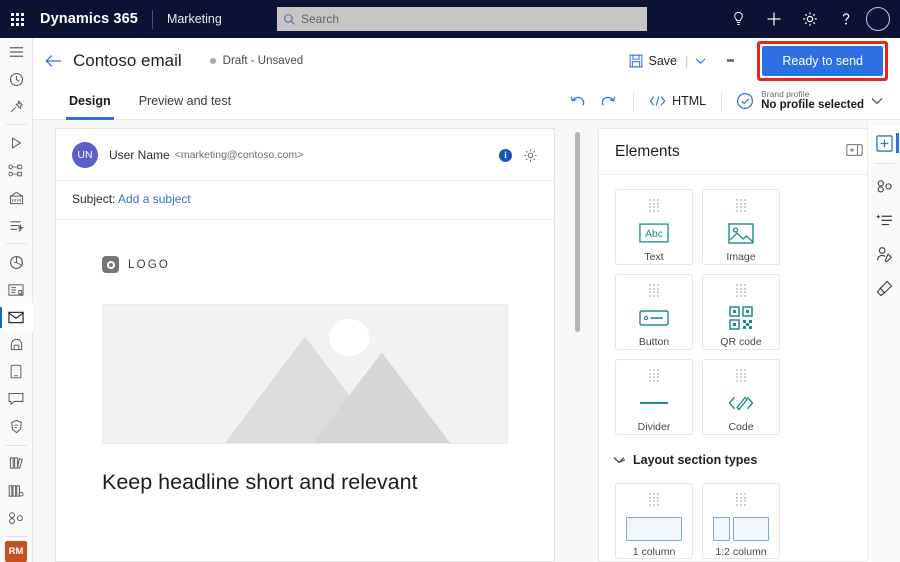 The image size is (900, 562). I want to click on sidebar-item-triggers, so click(16, 225).